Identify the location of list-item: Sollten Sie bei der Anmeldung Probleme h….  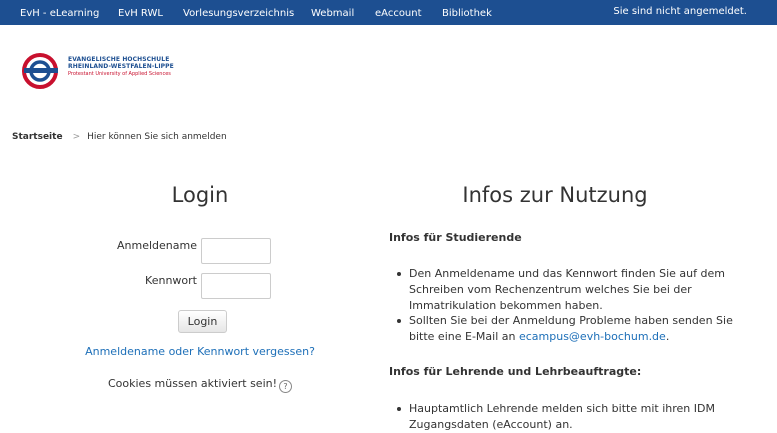
(573, 329).